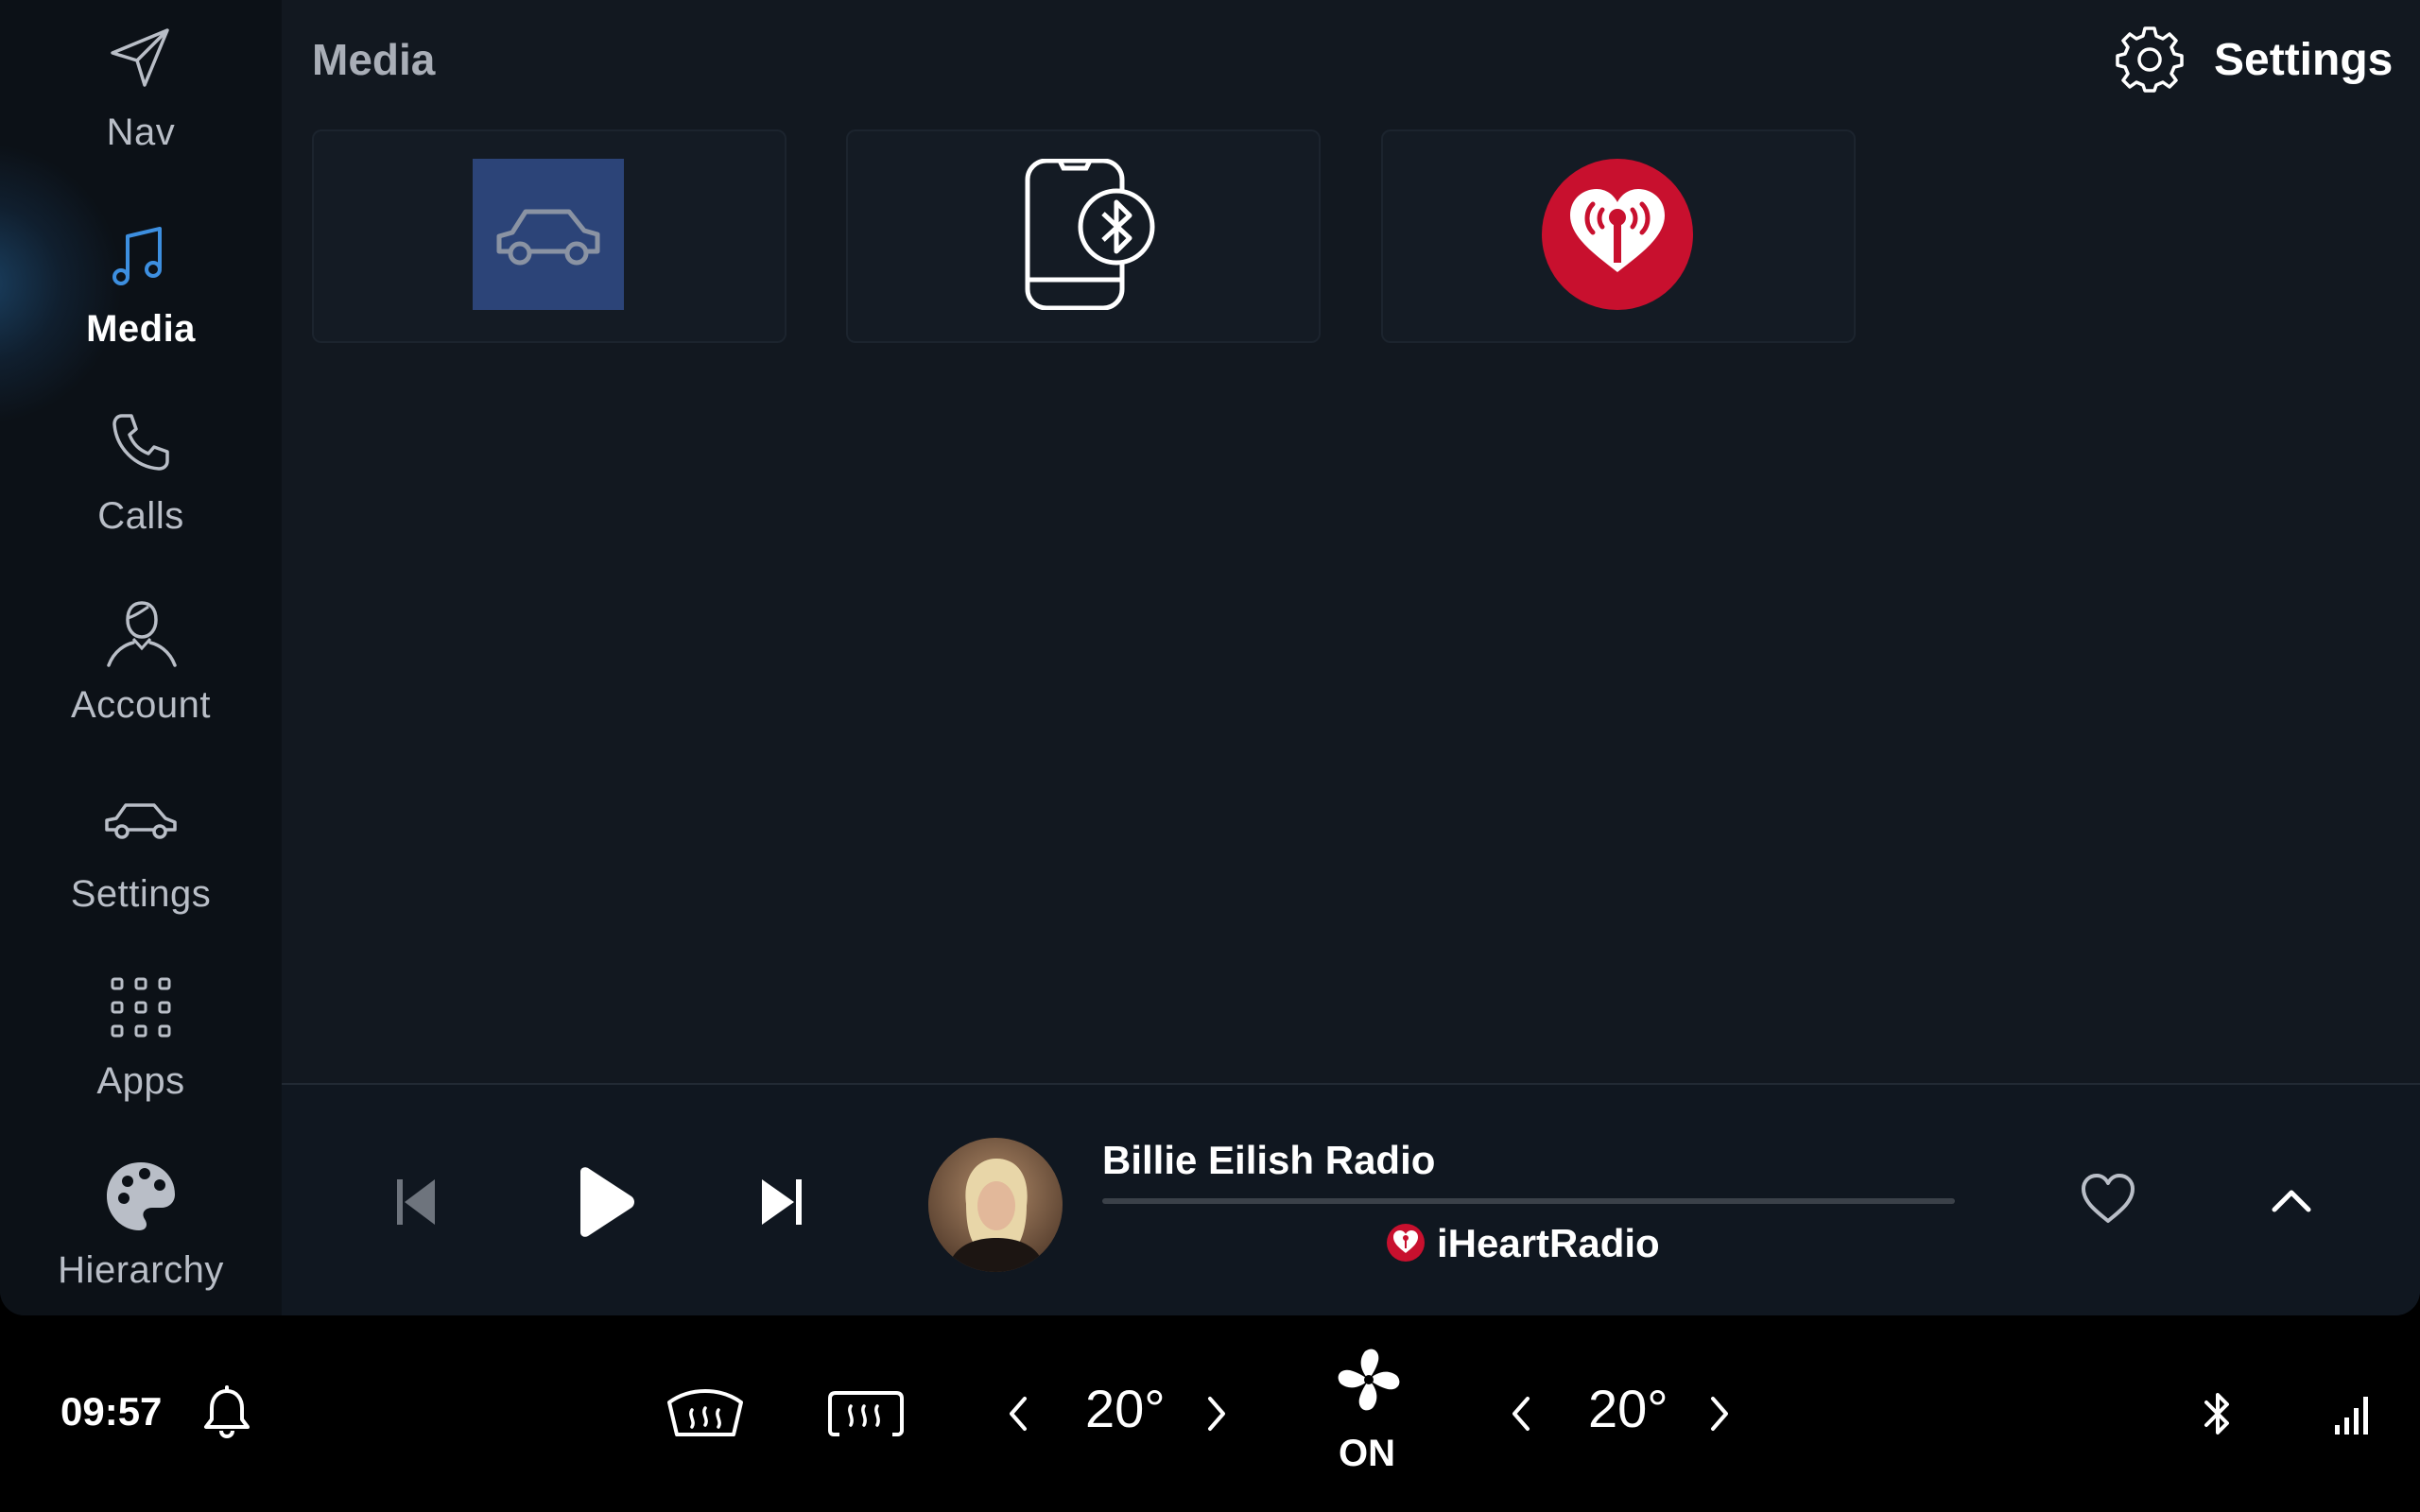 This screenshot has width=2420, height=1512. Describe the element at coordinates (137, 256) in the screenshot. I see `music-note-icon` at that location.